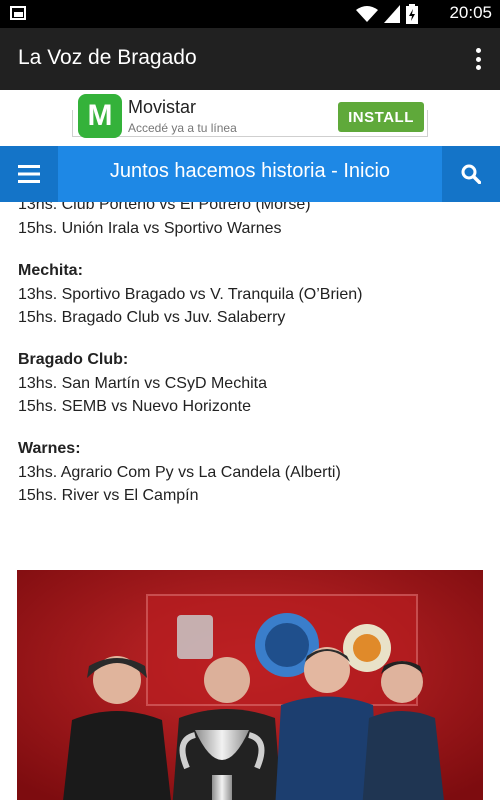 The image size is (500, 800). What do you see at coordinates (134, 406) in the screenshot?
I see `match-line: 15hs. SEMB vs Nuevo Horizonte` at bounding box center [134, 406].